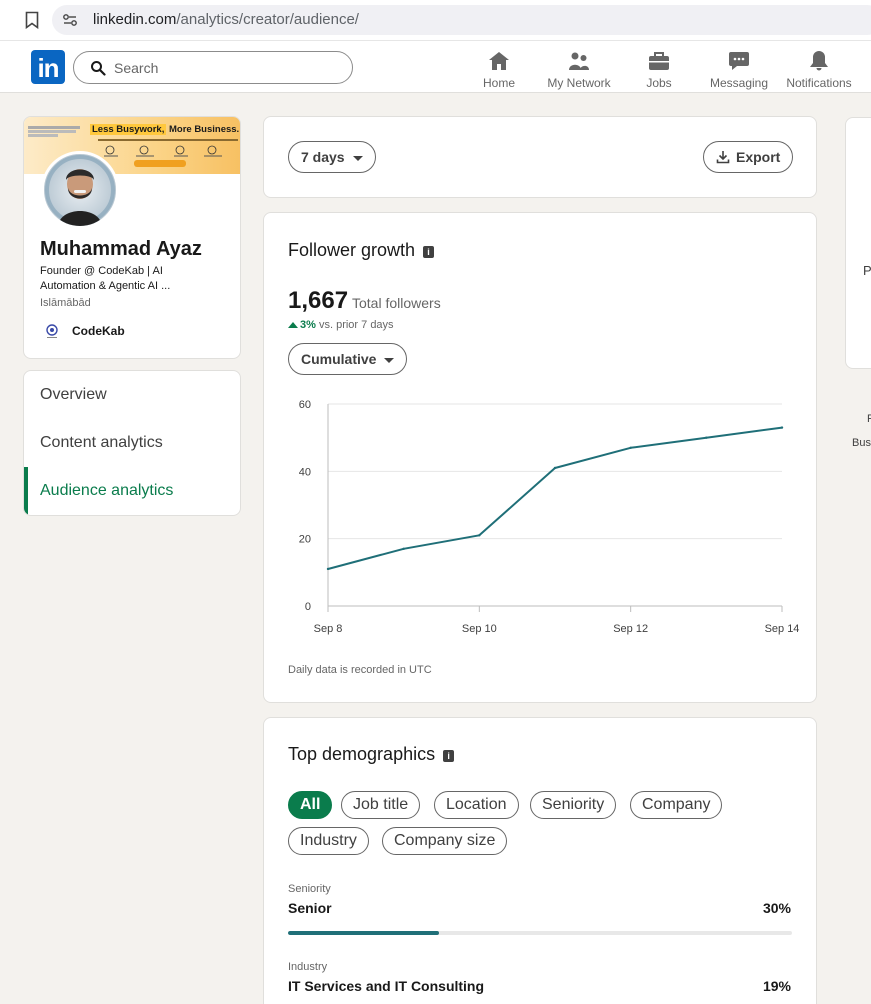 The width and height of the screenshot is (871, 1004). Describe the element at coordinates (52, 331) in the screenshot. I see `company-logo-icon` at that location.